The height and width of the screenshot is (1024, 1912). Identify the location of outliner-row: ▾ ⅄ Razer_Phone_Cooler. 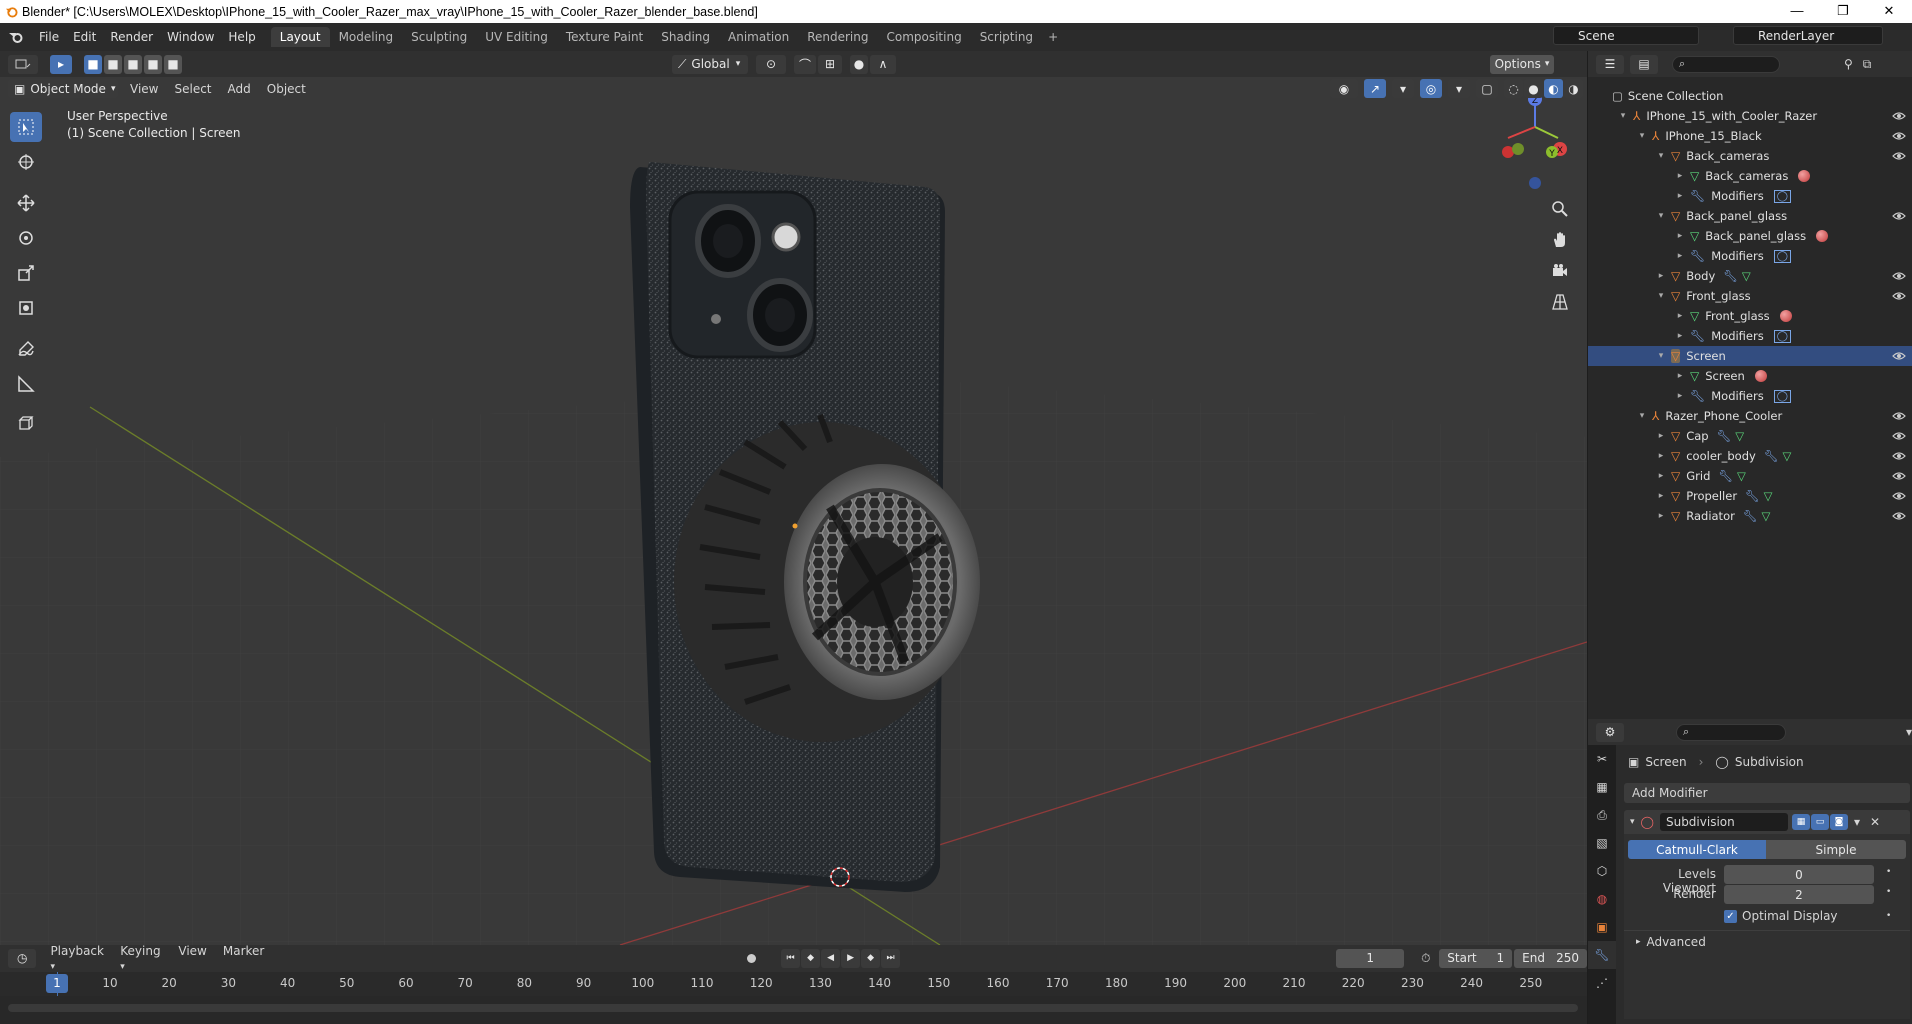
(1750, 416).